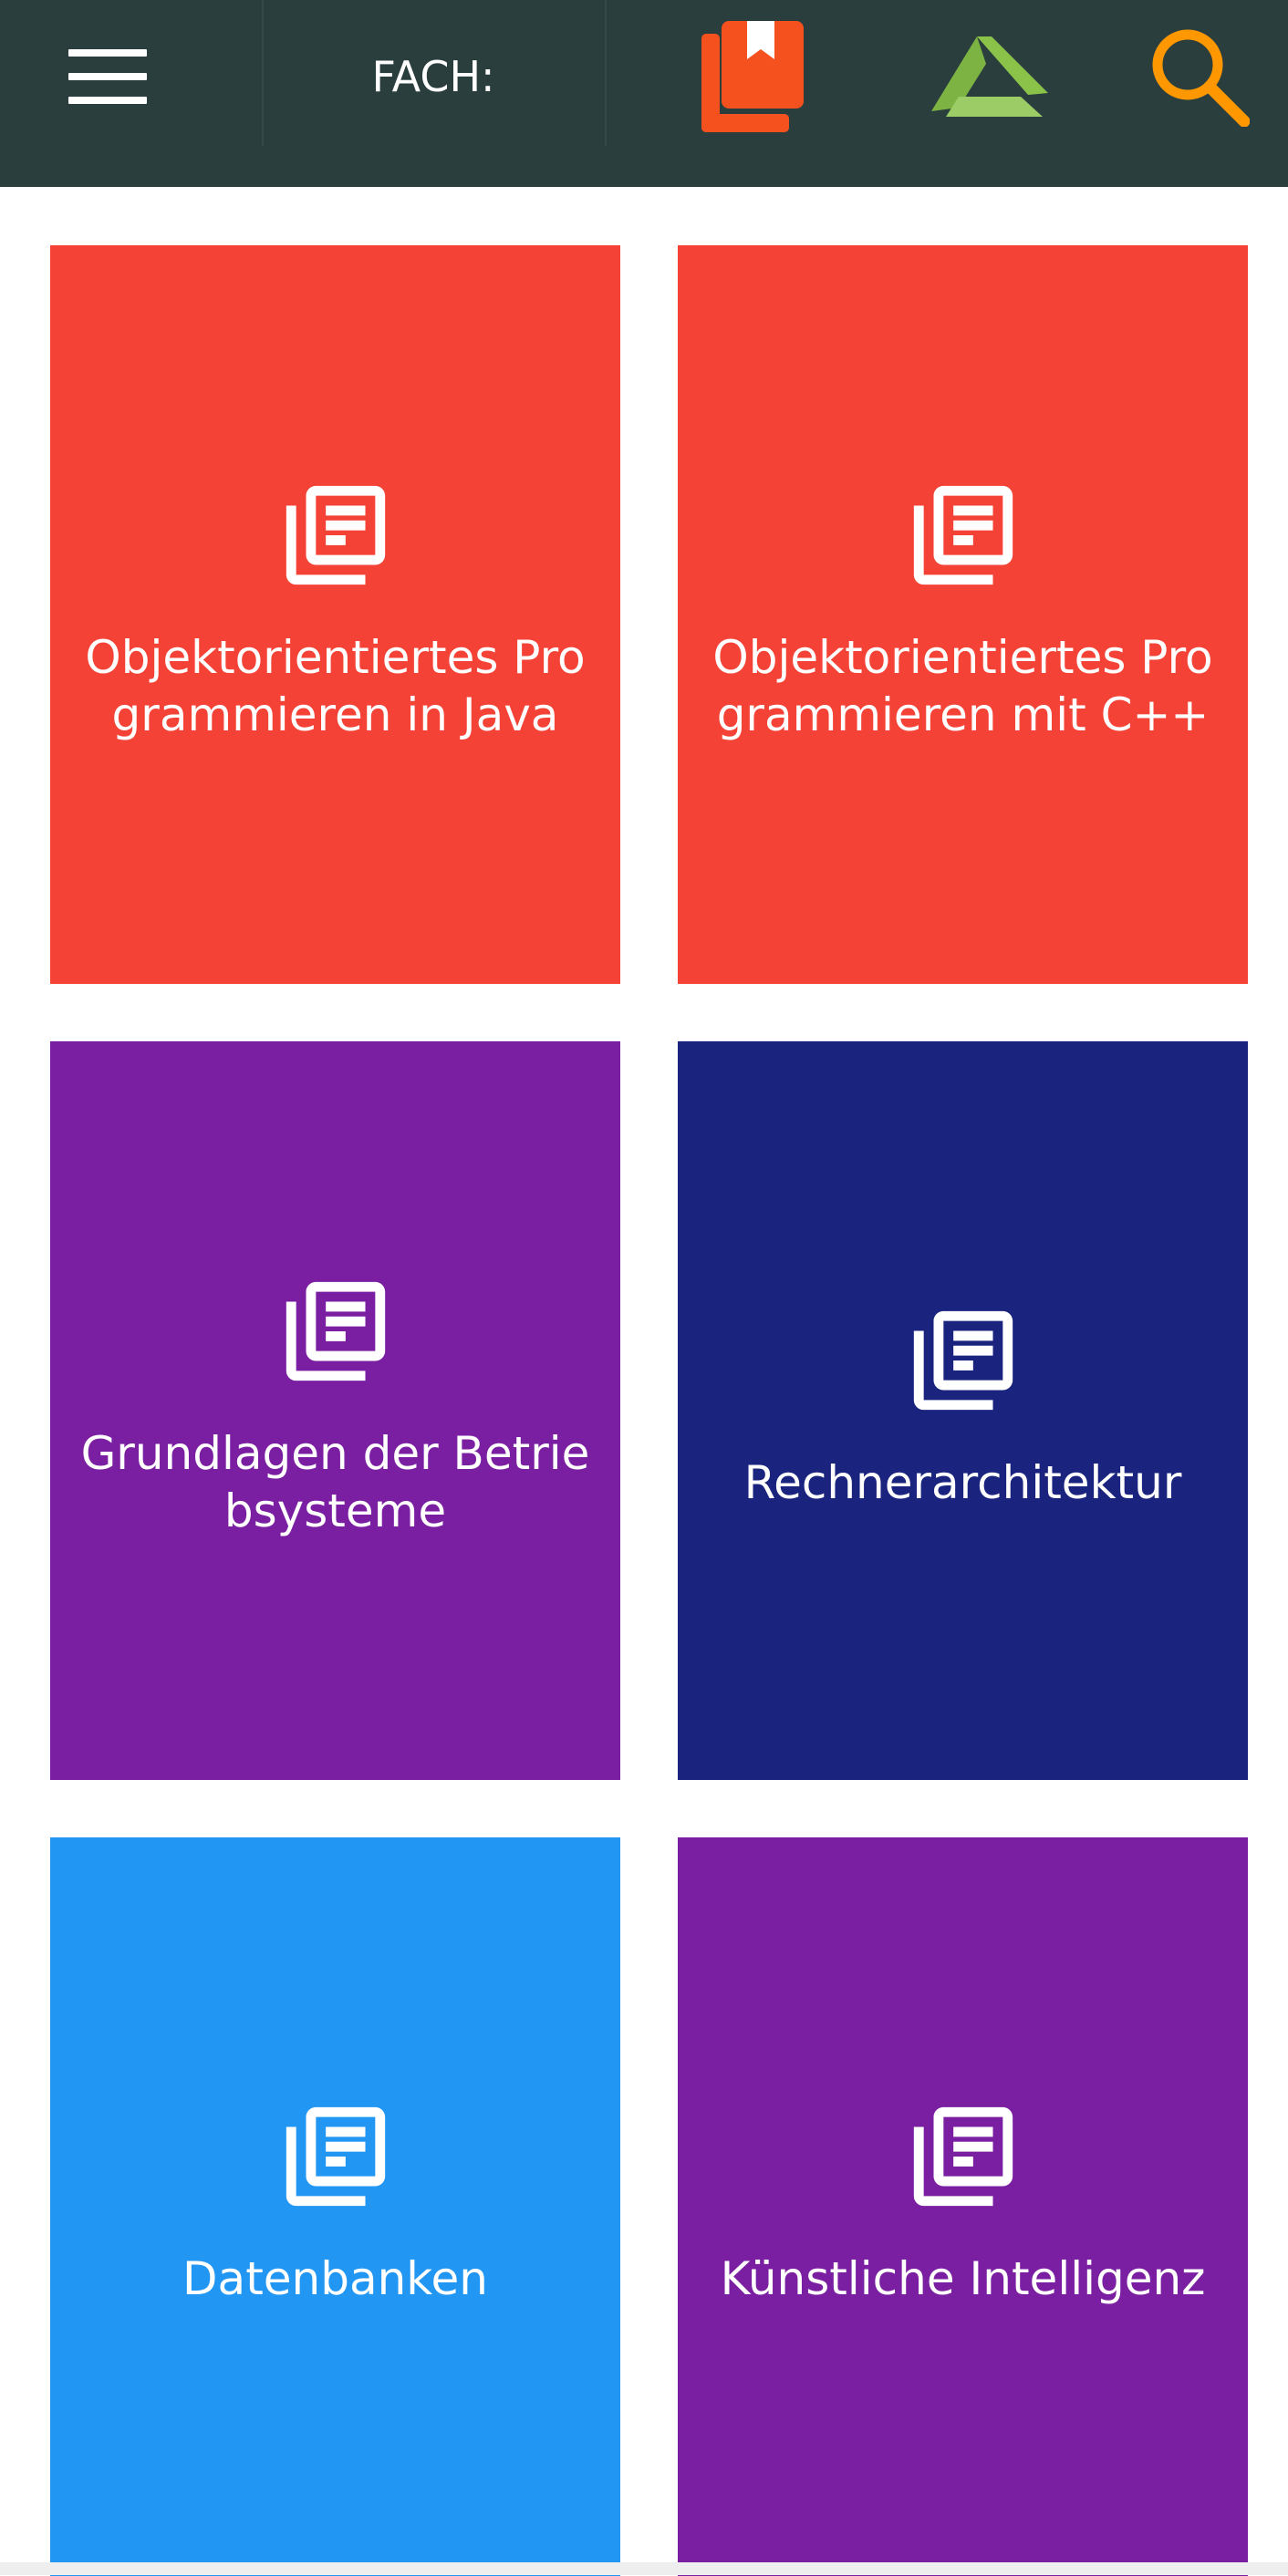 The image size is (1288, 2576). I want to click on book-icon, so click(752, 76).